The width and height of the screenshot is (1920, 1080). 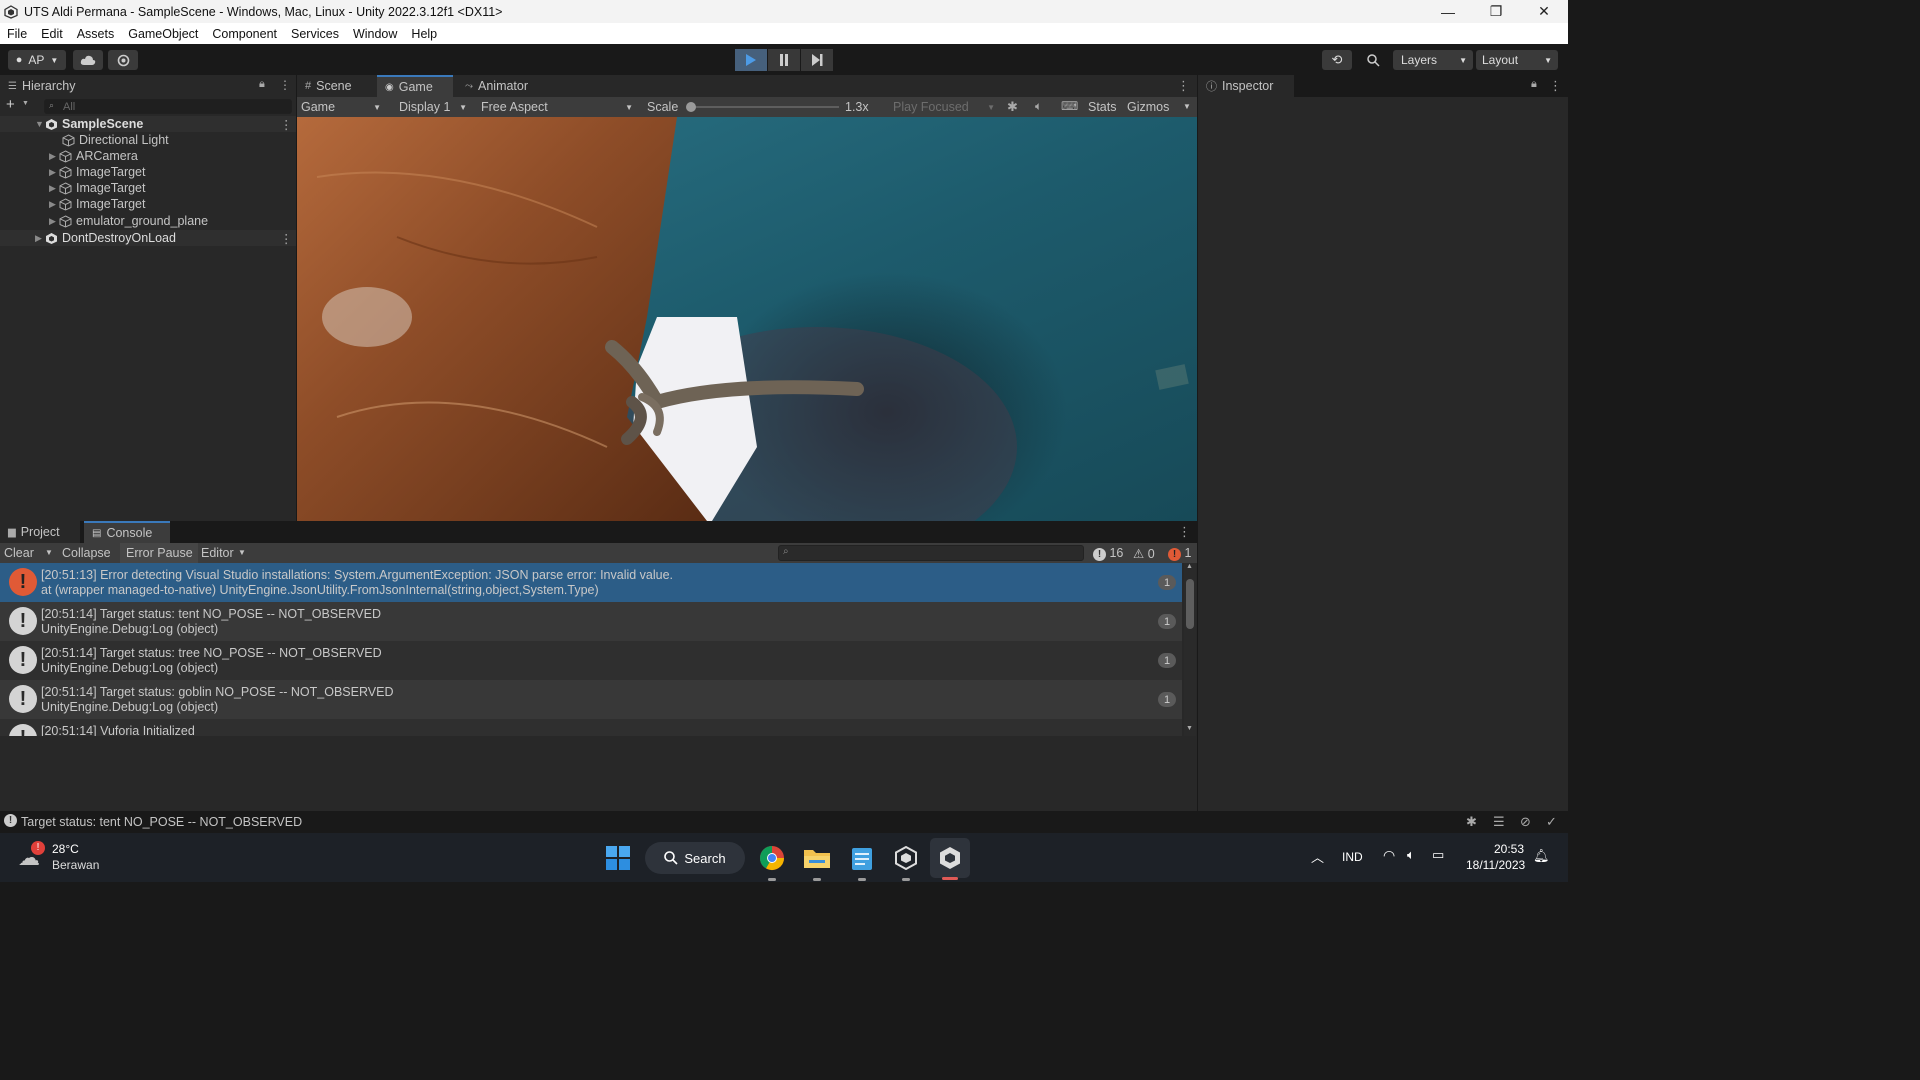 I want to click on tab-project: ▆ Project, so click(x=40, y=532).